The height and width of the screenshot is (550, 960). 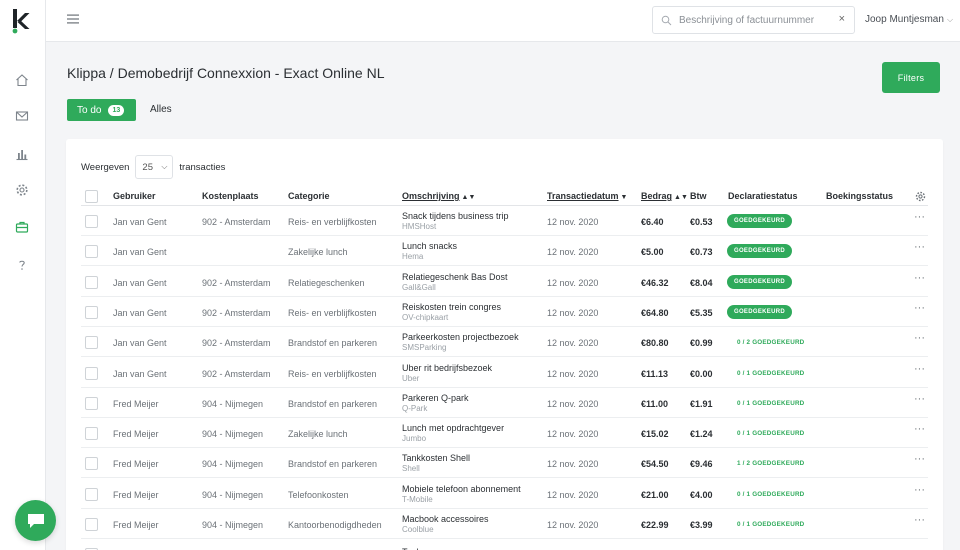 I want to click on cell-vendor: Coolblue, so click(x=418, y=529).